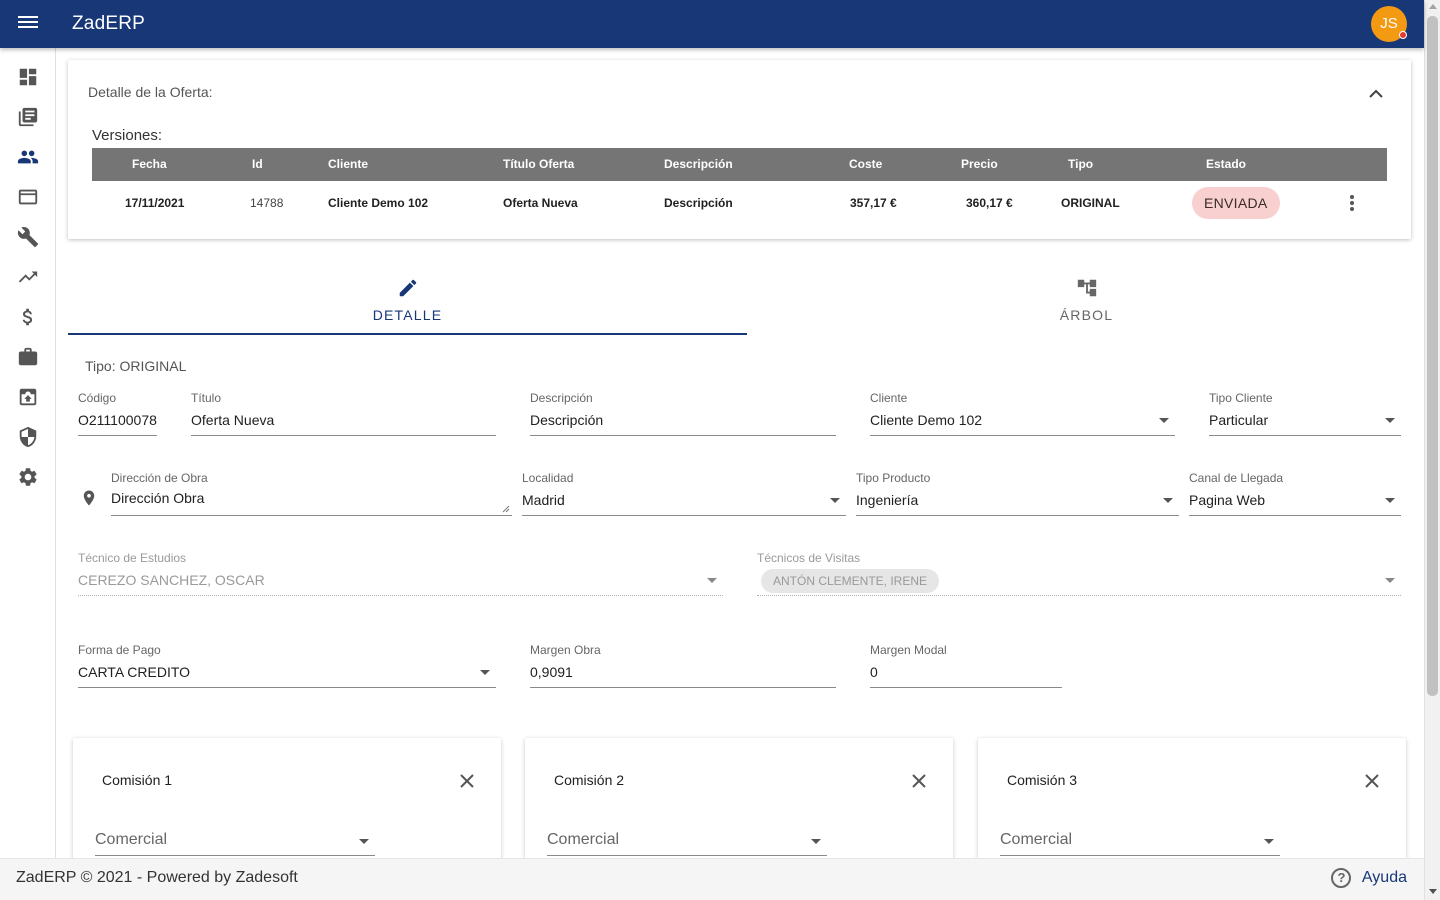  What do you see at coordinates (311, 493) in the screenshot?
I see `direccion-obra-textarea: Dirección de Obra Dirección Obra` at bounding box center [311, 493].